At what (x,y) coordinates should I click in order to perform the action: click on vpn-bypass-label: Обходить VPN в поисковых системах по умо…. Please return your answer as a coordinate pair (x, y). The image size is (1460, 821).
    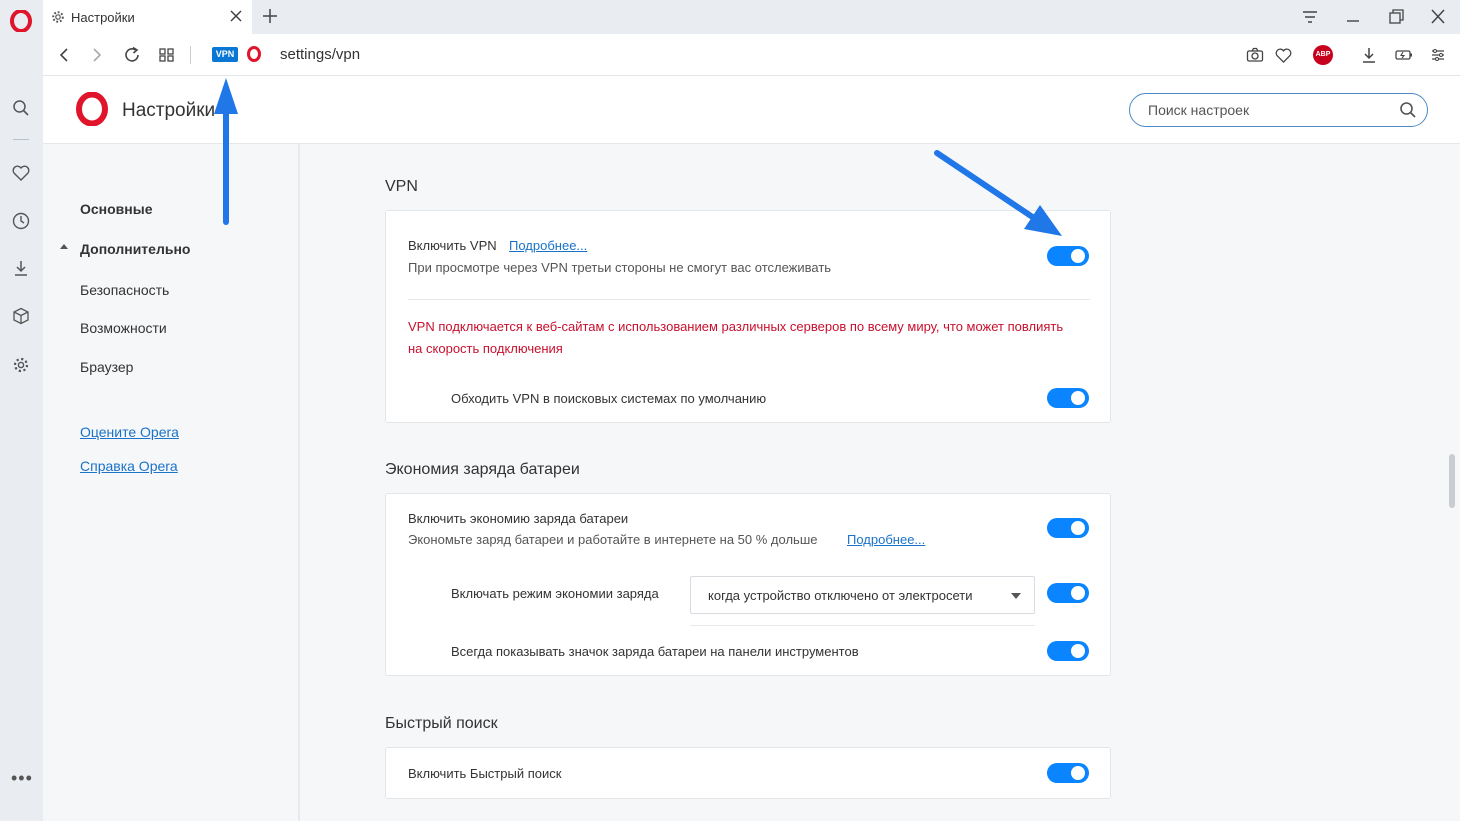
    Looking at the image, I should click on (609, 398).